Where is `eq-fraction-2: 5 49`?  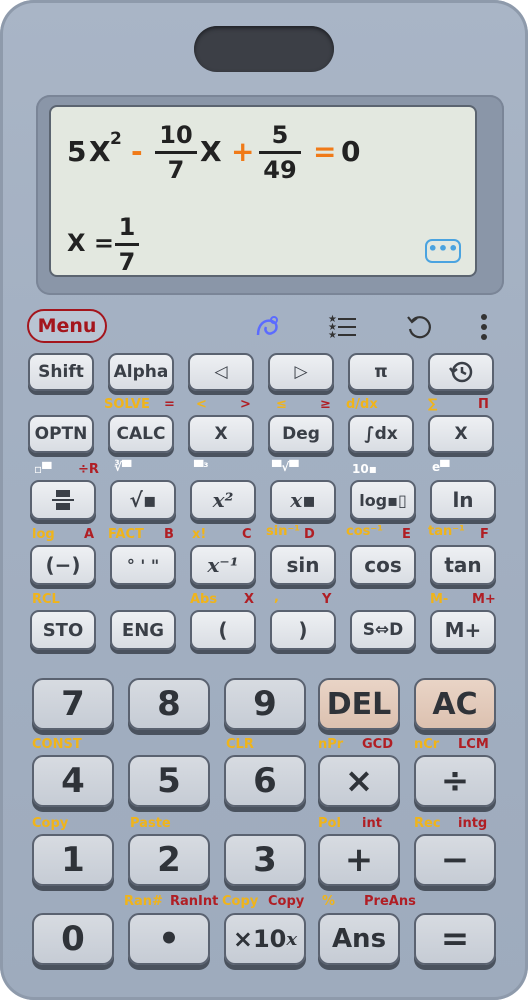
eq-fraction-2: 5 49 is located at coordinates (280, 152).